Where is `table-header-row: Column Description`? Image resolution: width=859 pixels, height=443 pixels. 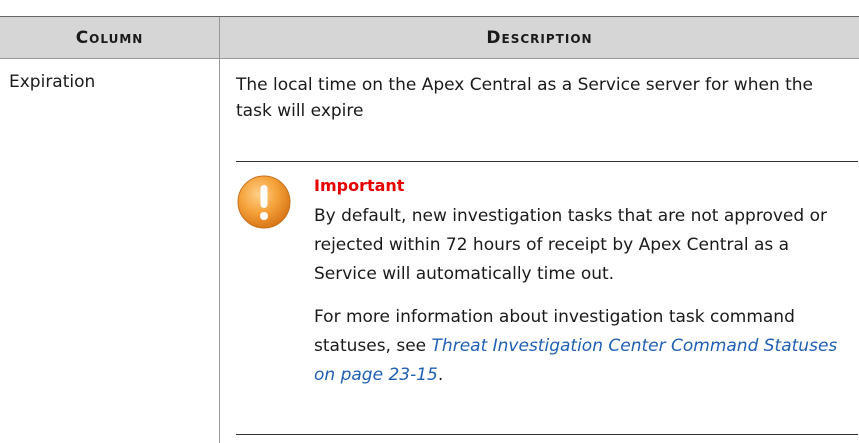 table-header-row: Column Description is located at coordinates (429, 37).